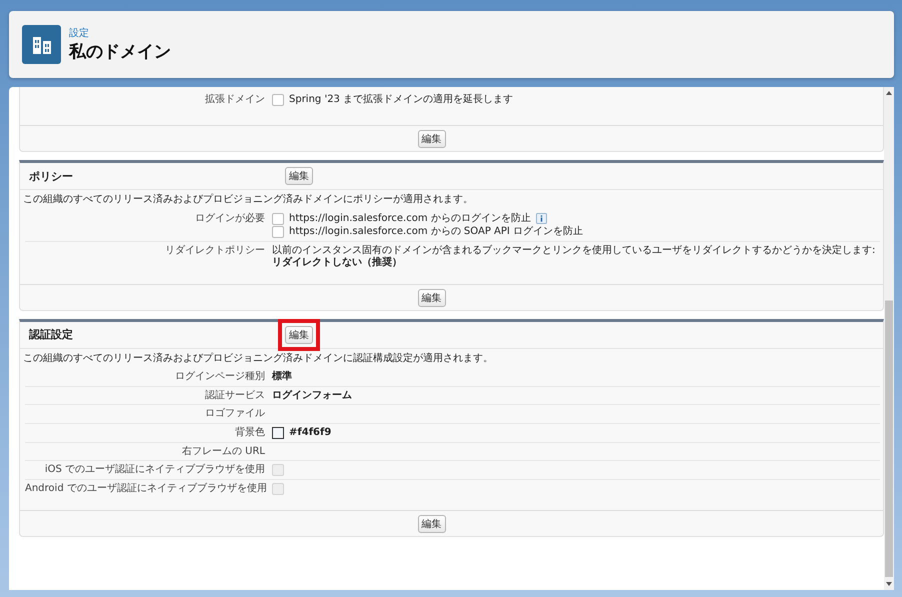 The width and height of the screenshot is (902, 597). Describe the element at coordinates (51, 334) in the screenshot. I see `section-title: 認証設定` at that location.